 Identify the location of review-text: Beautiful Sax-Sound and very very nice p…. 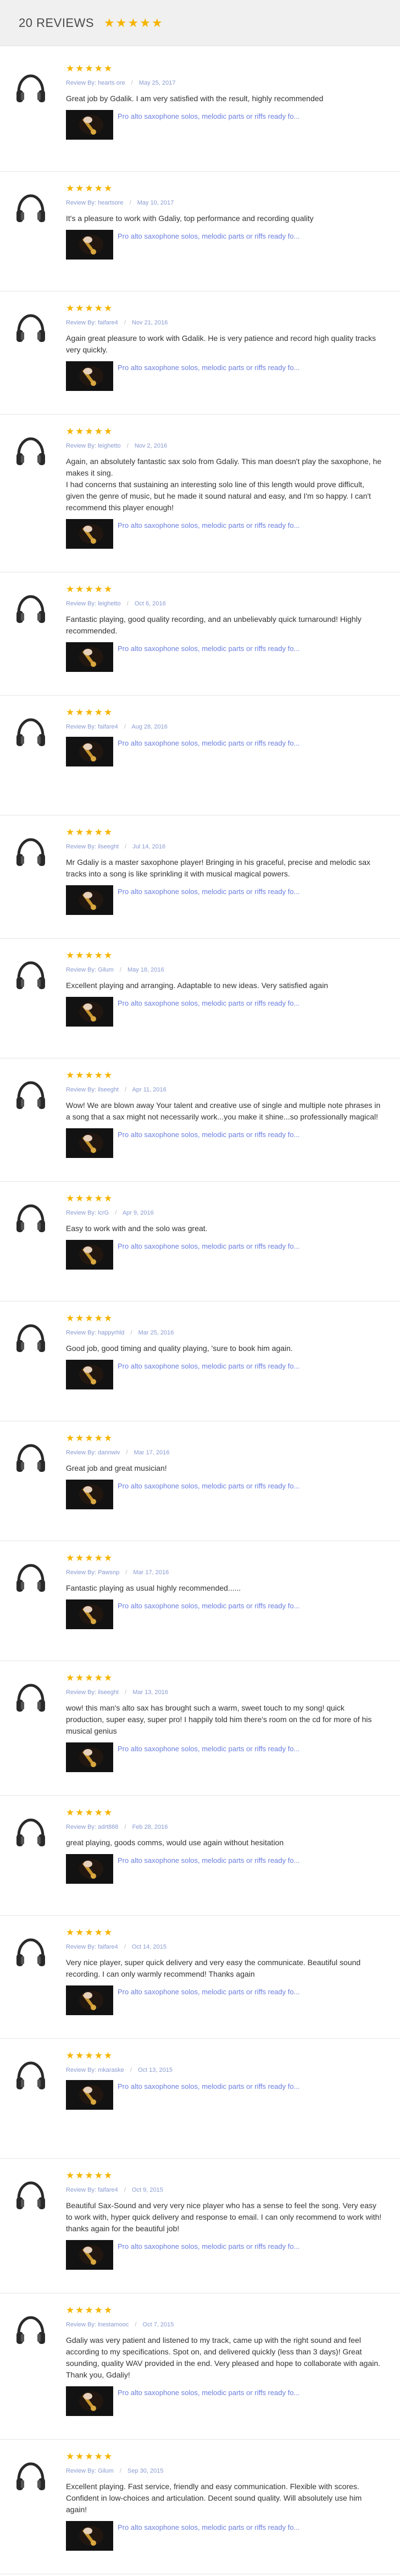
(224, 2217).